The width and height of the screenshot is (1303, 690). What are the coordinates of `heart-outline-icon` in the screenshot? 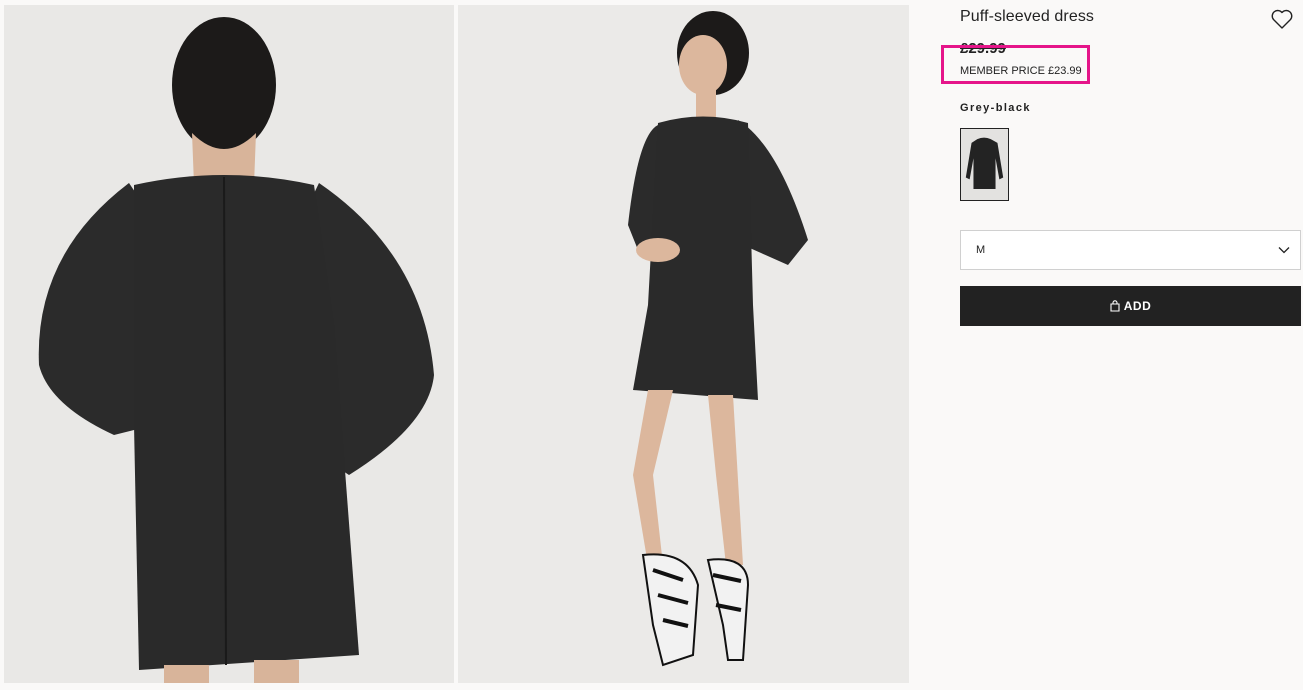 It's located at (1282, 19).